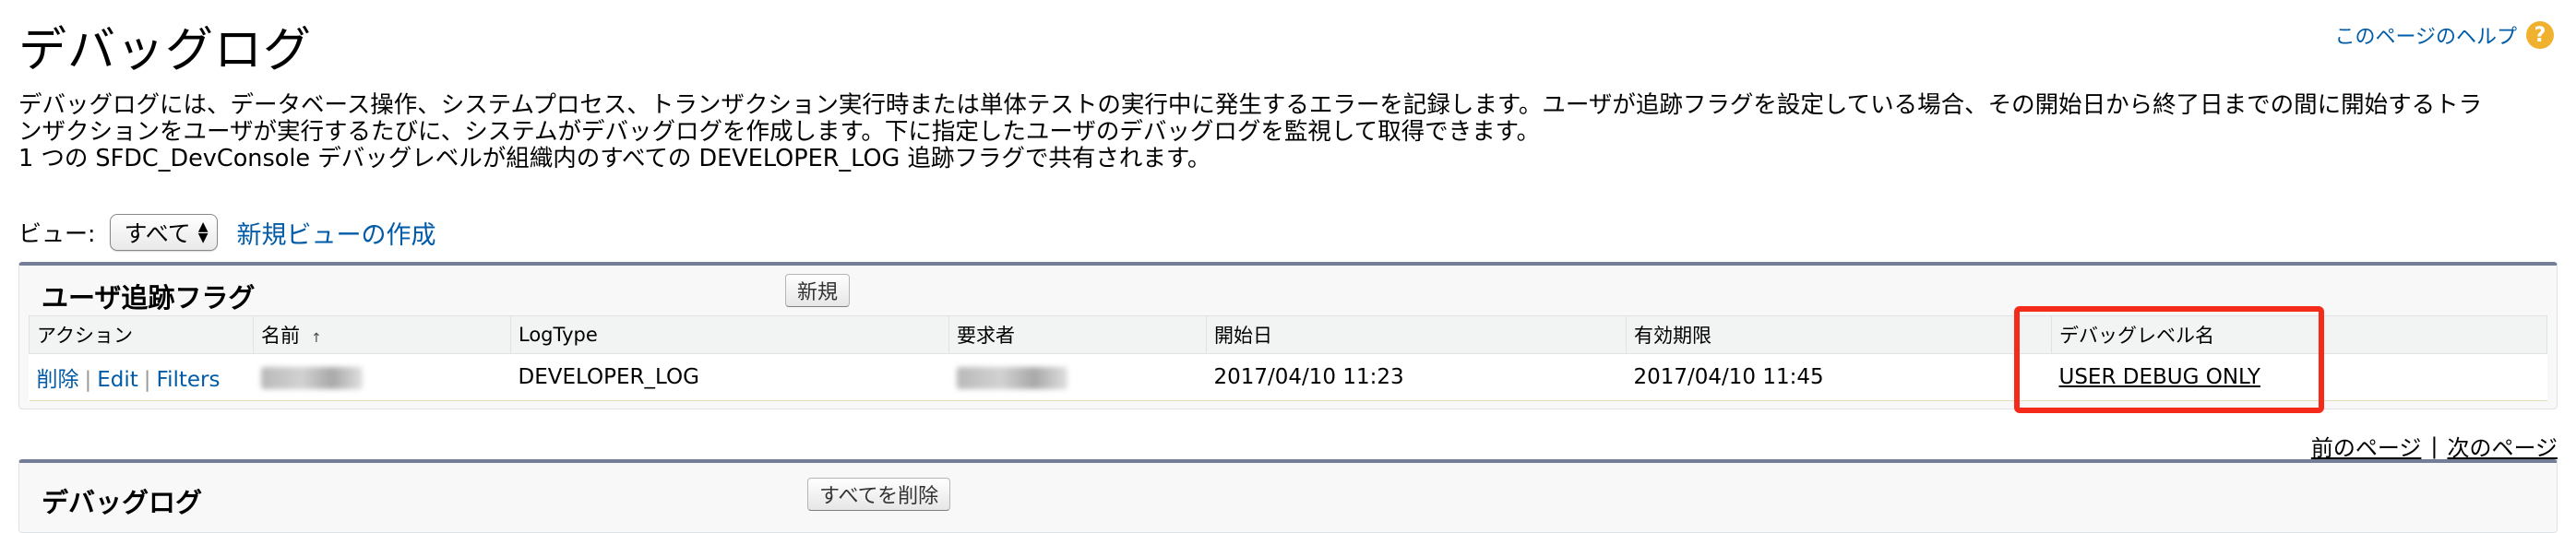 The width and height of the screenshot is (2576, 533). I want to click on blurred-name, so click(311, 377).